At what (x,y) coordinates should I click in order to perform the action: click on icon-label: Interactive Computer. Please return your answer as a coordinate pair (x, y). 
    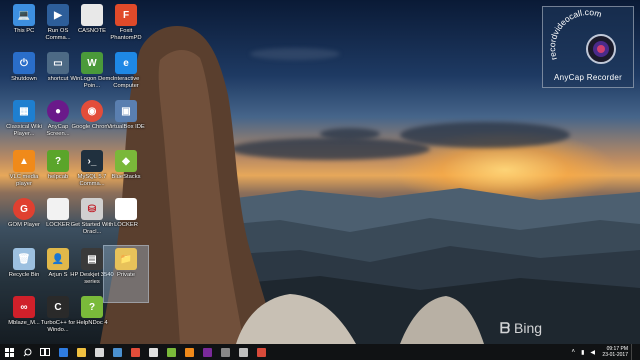
    Looking at the image, I should click on (126, 82).